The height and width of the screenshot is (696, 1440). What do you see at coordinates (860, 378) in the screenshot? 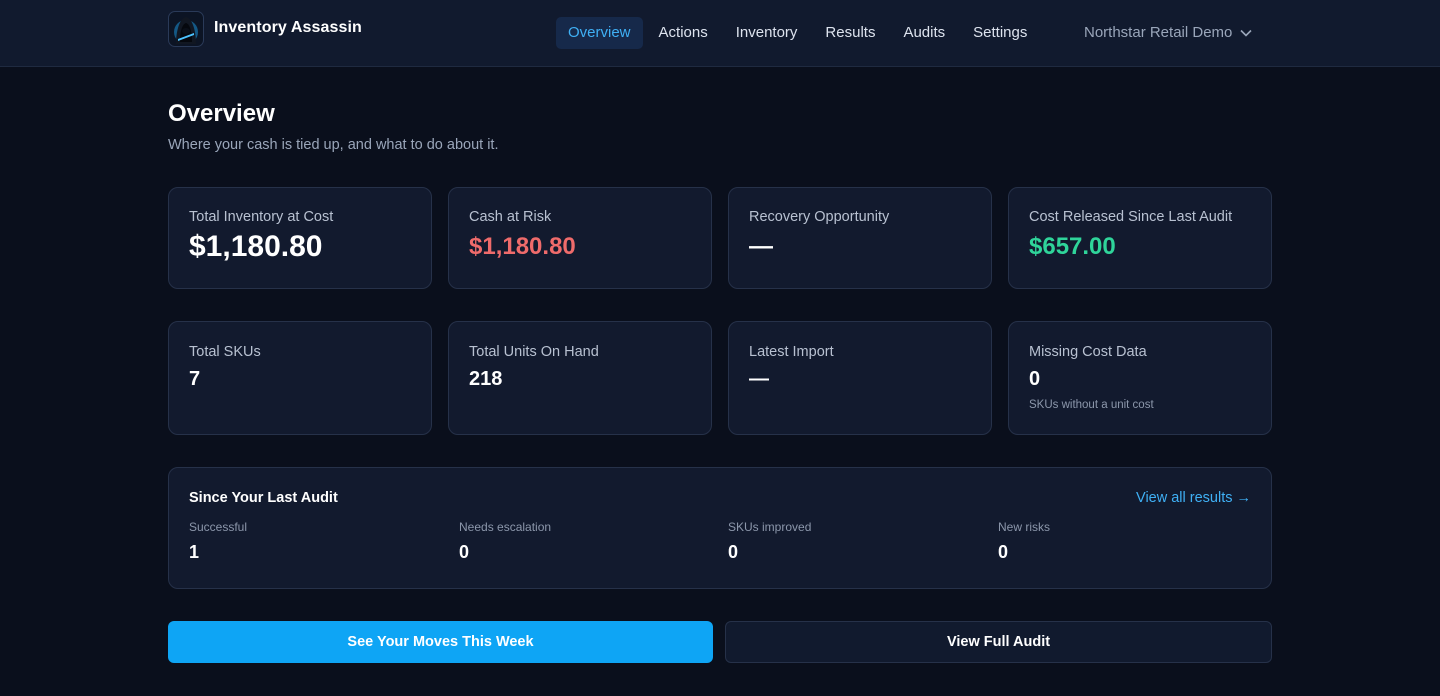
I see `metric-card-latest-import: Latest Import —` at bounding box center [860, 378].